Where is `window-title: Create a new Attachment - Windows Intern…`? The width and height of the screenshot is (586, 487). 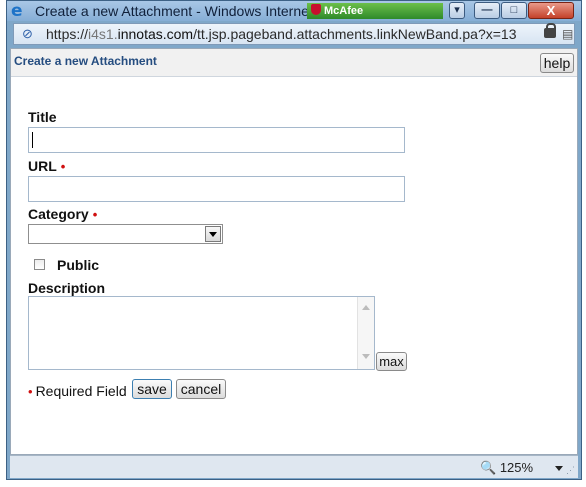 window-title: Create a new Attachment - Windows Intern… is located at coordinates (181, 11).